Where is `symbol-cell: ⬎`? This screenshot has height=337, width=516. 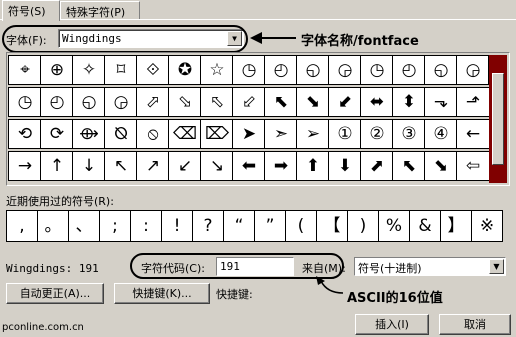
symbol-cell: ⬎ is located at coordinates (441, 102).